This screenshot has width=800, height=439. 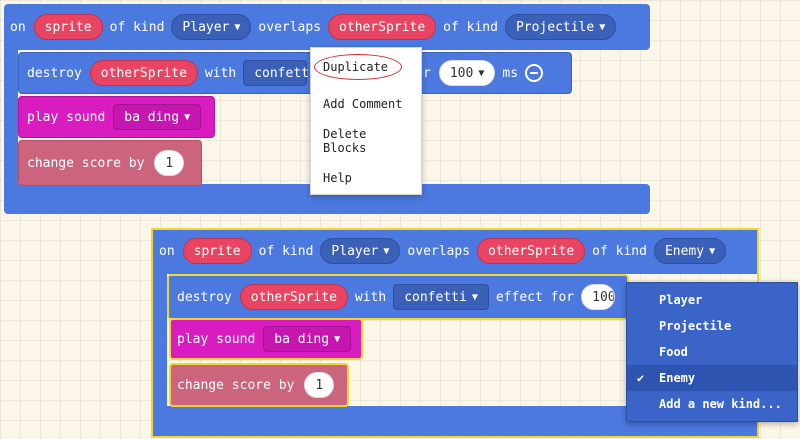 I want to click on effect-dropdown: confett, so click(x=276, y=73).